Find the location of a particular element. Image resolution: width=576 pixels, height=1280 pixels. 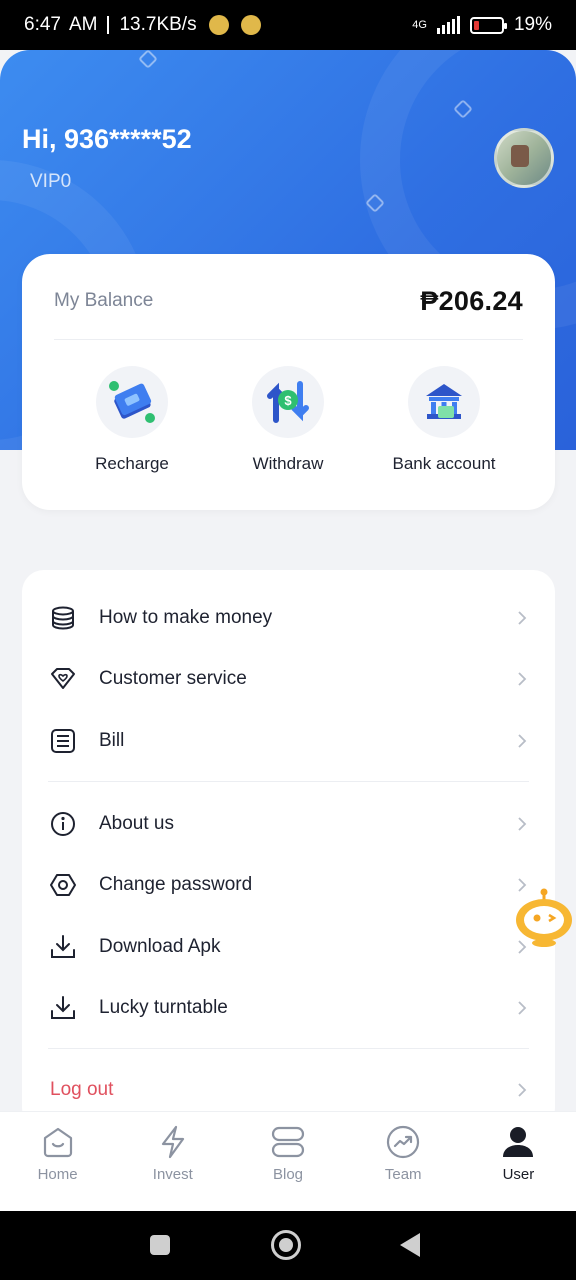

user-greeting: Hi, 936*****52 is located at coordinates (107, 139).